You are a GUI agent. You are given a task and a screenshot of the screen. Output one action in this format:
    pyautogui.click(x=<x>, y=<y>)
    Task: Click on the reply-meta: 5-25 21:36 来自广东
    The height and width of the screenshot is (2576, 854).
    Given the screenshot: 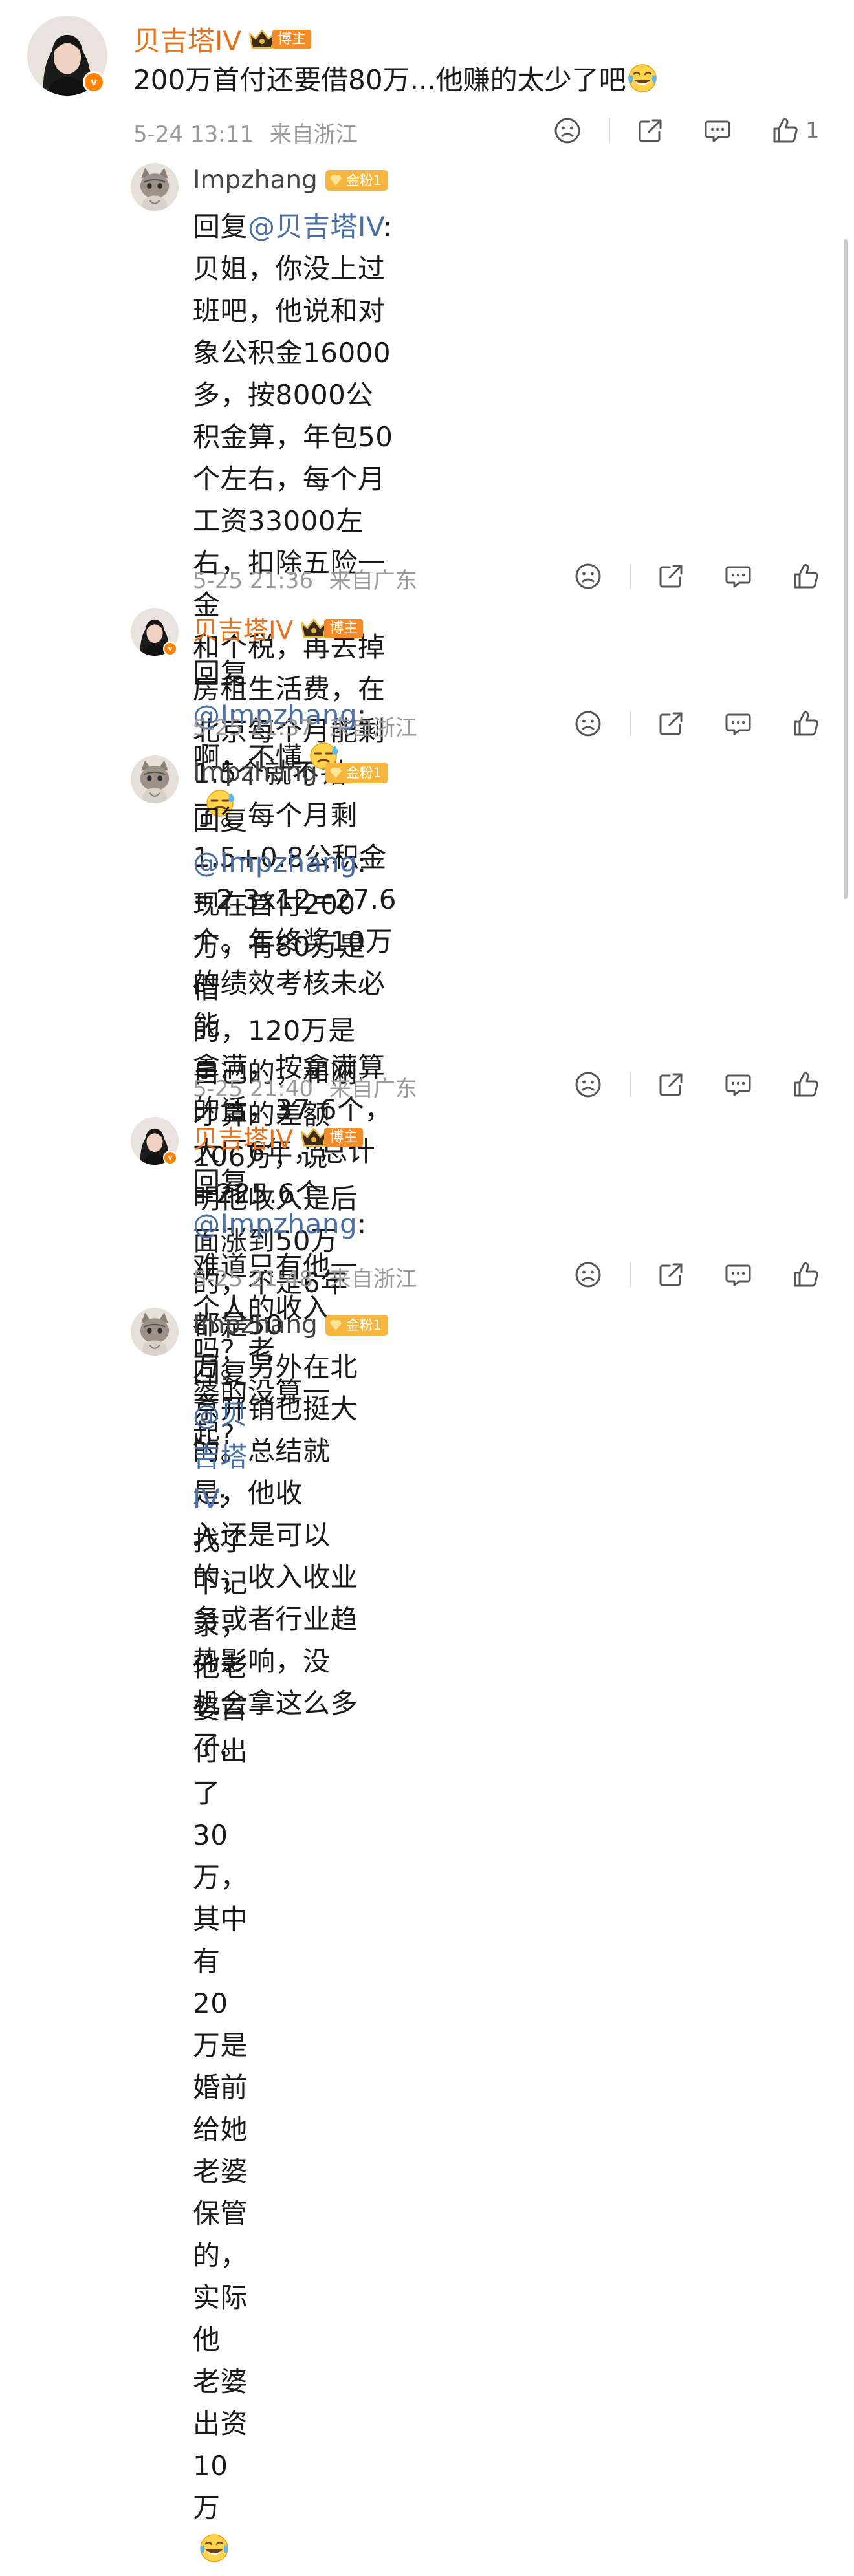 What is the action you would take?
    pyautogui.click(x=305, y=578)
    